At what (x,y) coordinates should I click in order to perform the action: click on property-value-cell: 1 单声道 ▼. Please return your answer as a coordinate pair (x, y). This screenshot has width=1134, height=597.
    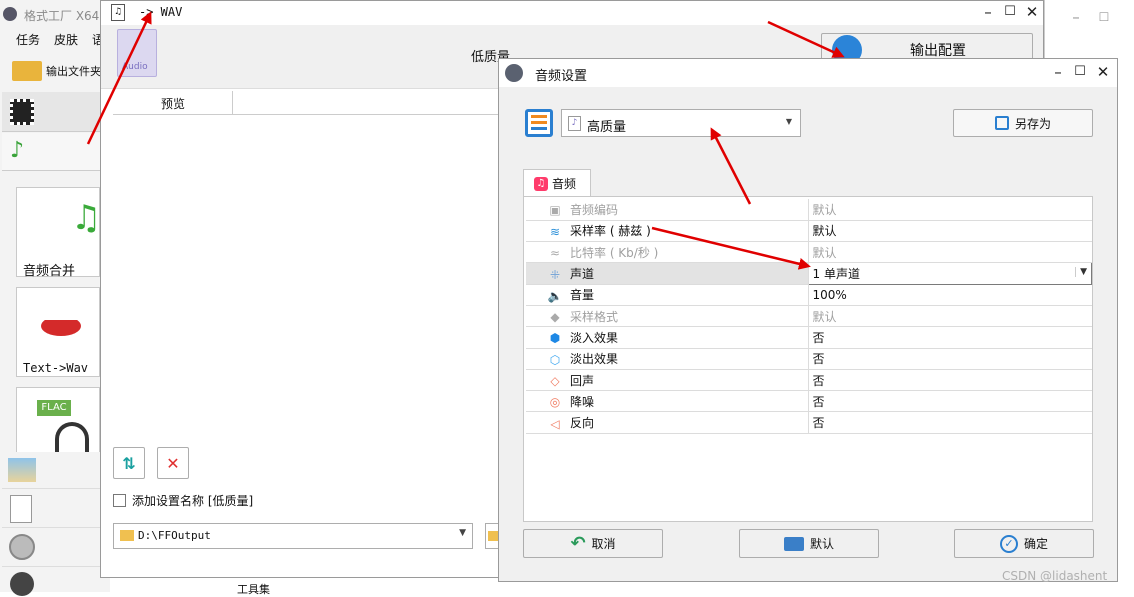
    Looking at the image, I should click on (949, 273).